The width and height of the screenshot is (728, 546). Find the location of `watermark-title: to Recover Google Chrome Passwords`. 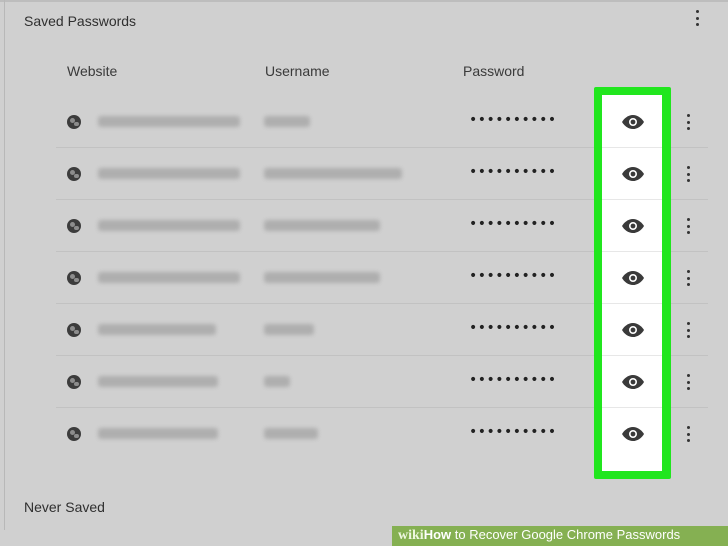

watermark-title: to Recover Google Chrome Passwords is located at coordinates (566, 534).